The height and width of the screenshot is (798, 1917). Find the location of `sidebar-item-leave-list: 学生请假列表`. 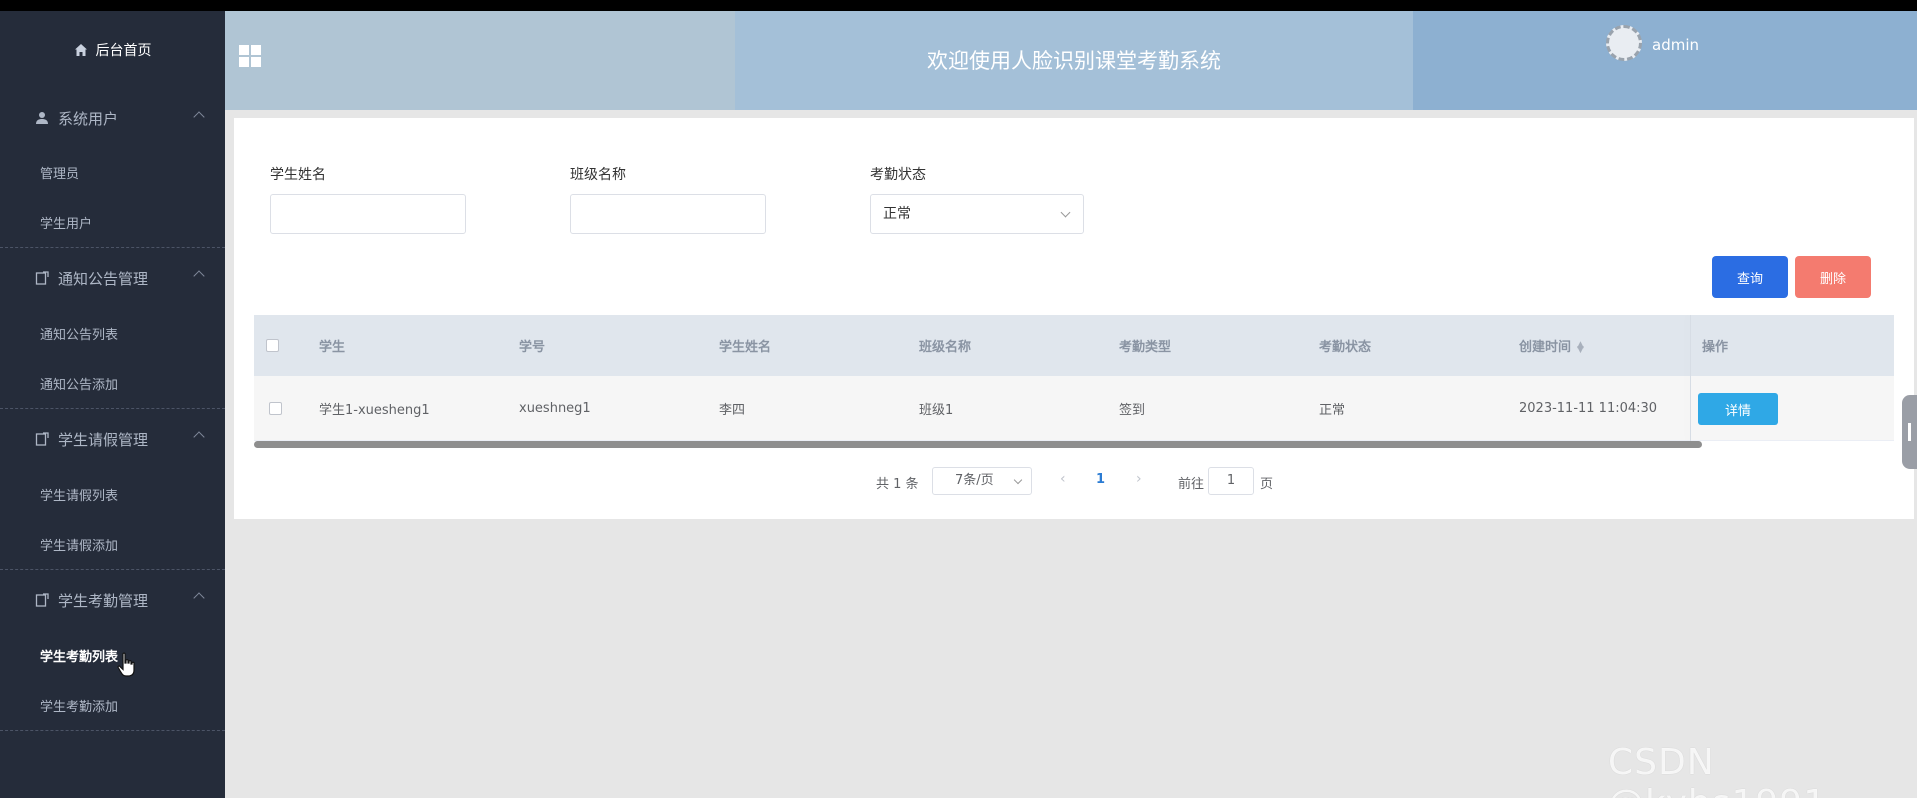

sidebar-item-leave-list: 学生请假列表 is located at coordinates (112, 494).